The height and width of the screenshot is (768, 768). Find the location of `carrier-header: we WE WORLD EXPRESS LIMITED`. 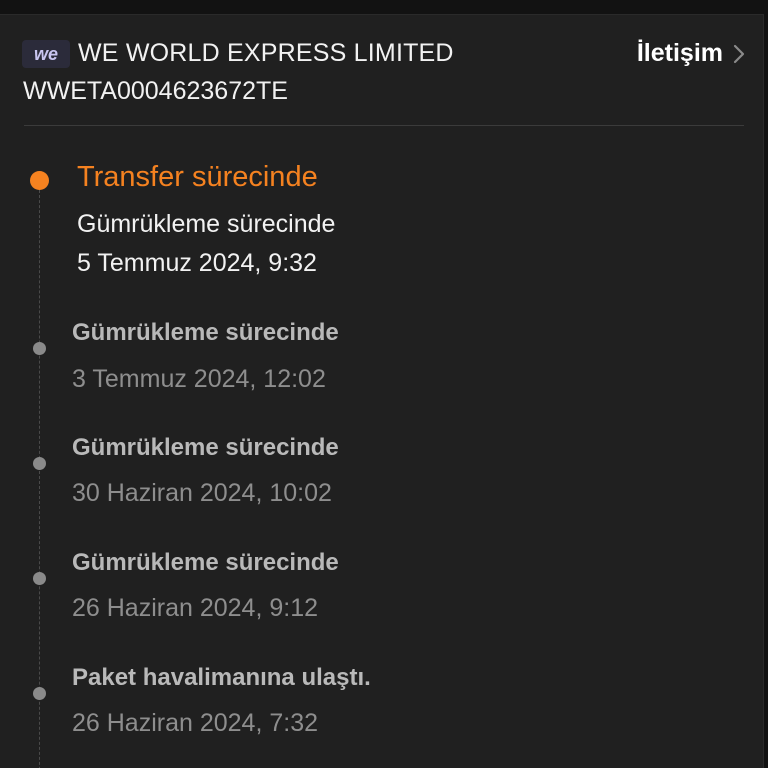

carrier-header: we WE WORLD EXPRESS LIMITED is located at coordinates (238, 53).